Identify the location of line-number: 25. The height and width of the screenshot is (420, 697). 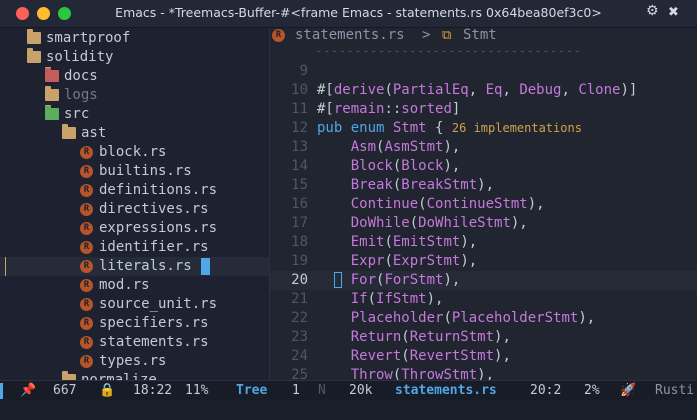
(299, 373).